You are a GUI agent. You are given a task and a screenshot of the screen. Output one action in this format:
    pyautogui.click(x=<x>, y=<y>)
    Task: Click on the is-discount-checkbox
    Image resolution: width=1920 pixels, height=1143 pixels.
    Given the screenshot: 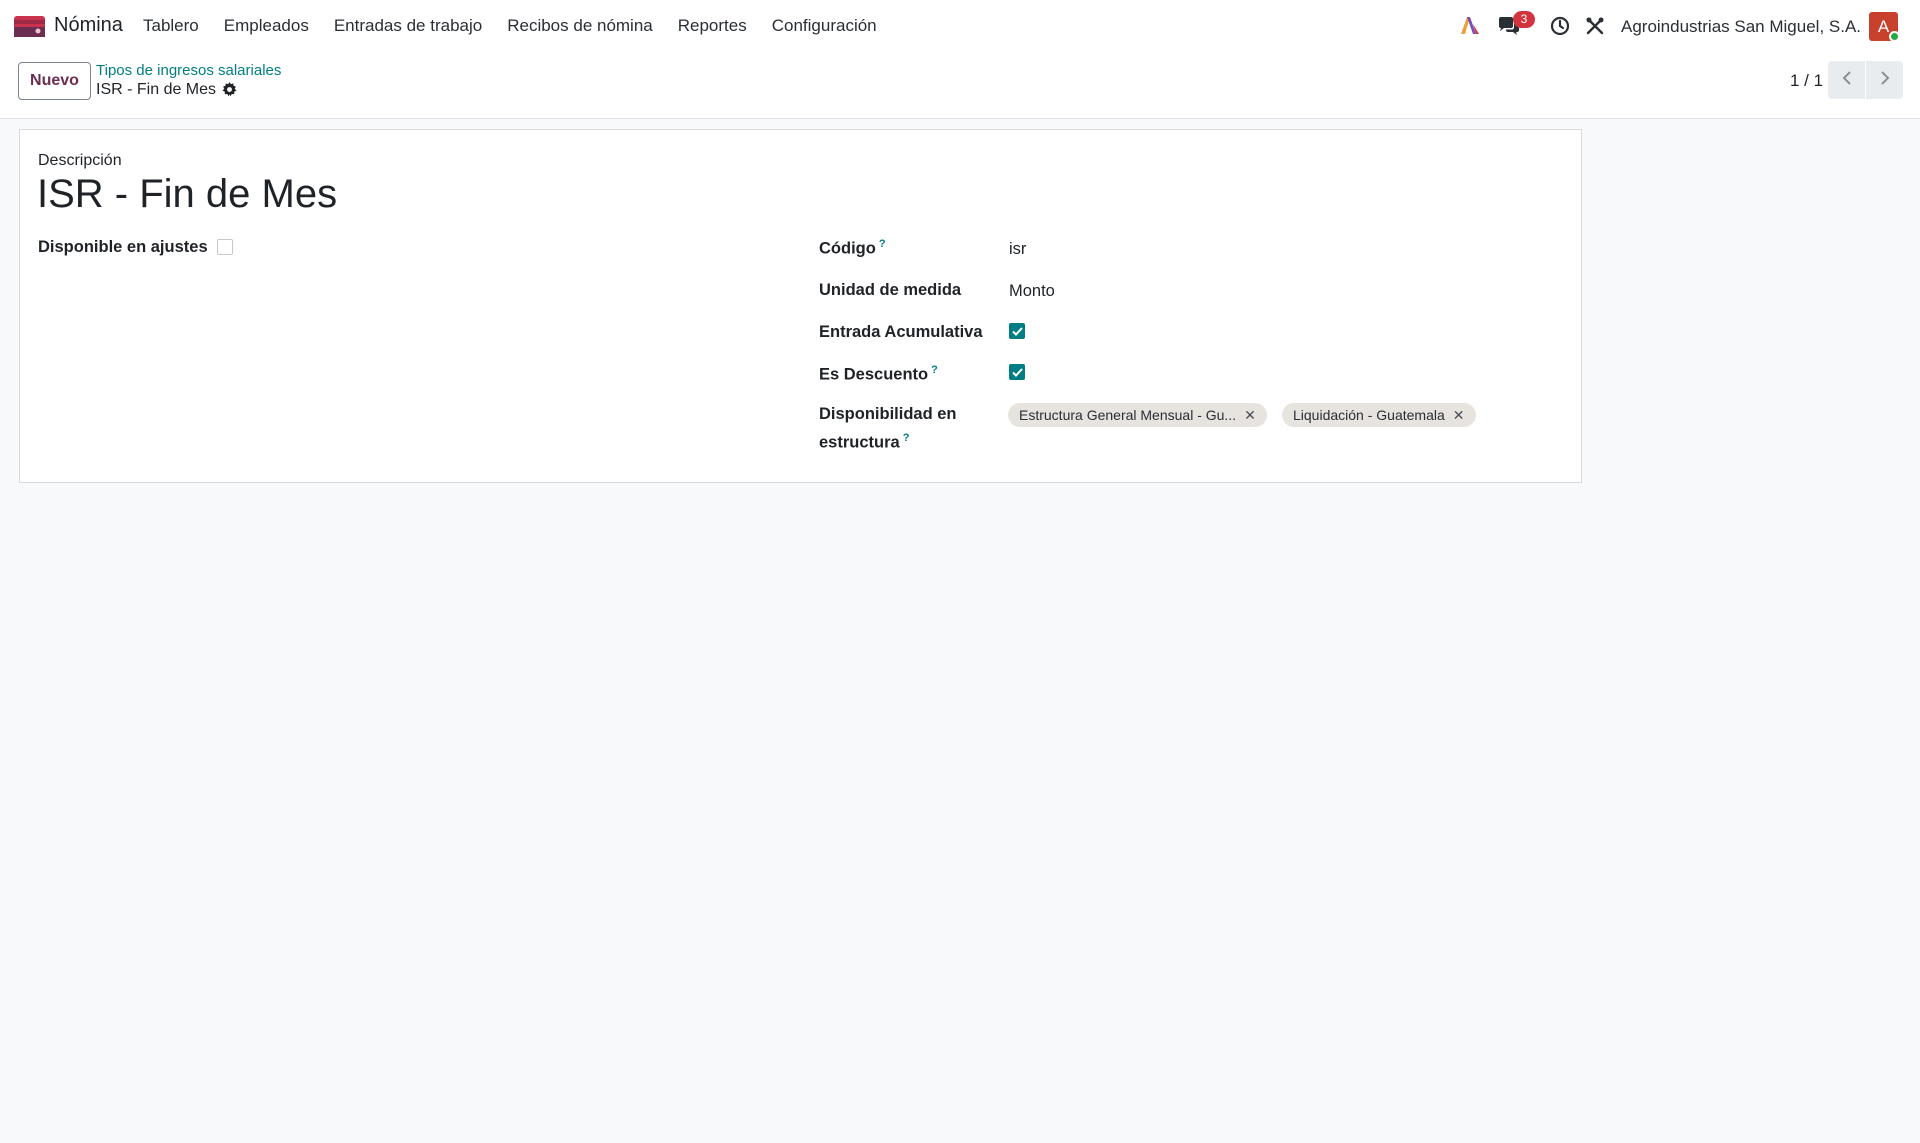 What is the action you would take?
    pyautogui.click(x=1017, y=372)
    